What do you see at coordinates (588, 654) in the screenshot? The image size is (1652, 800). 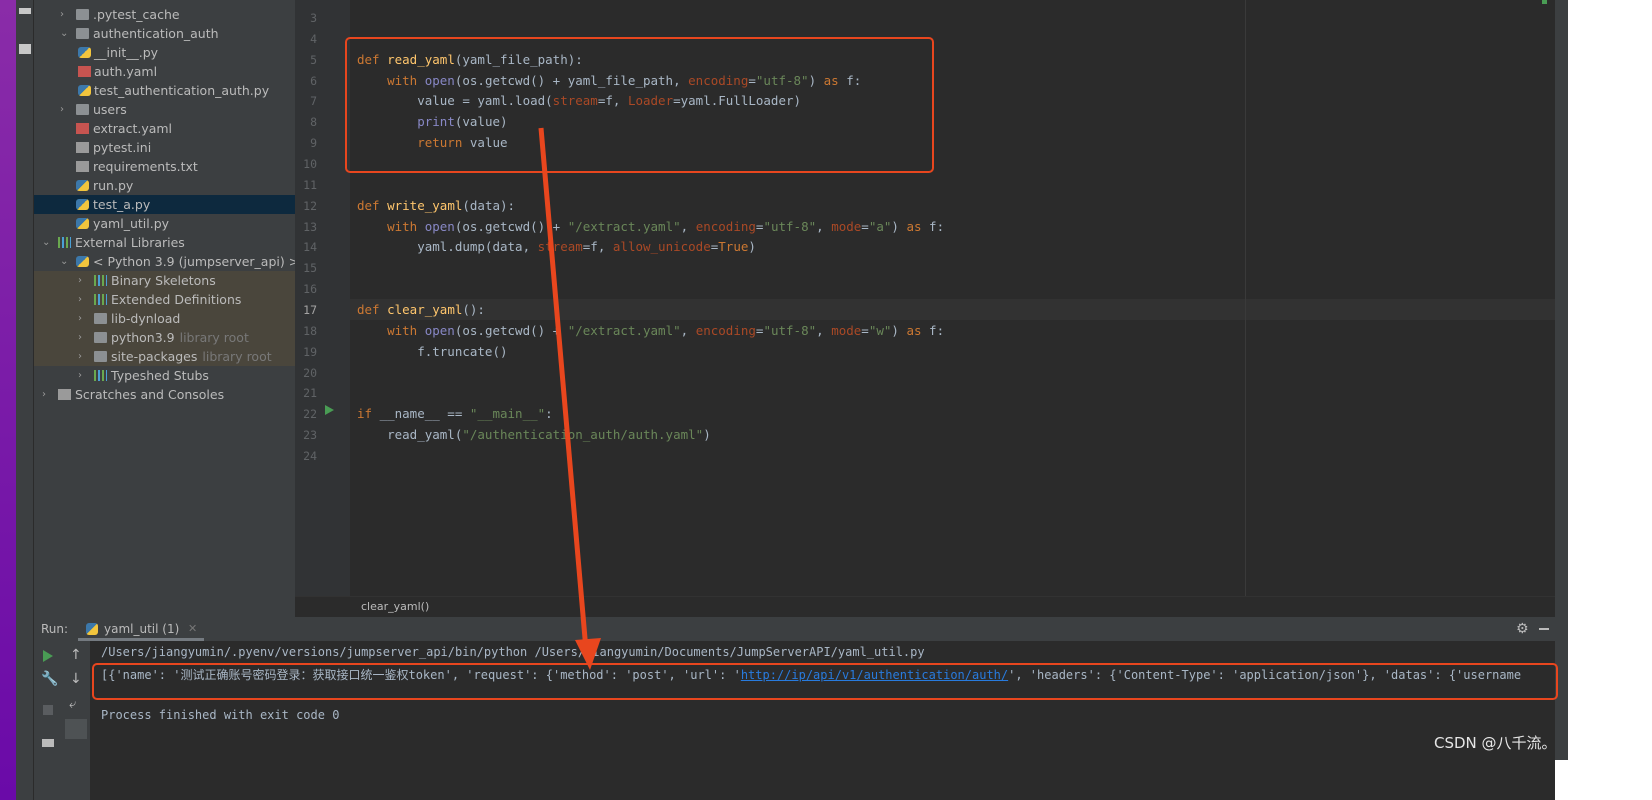 I see `arrow-head` at bounding box center [588, 654].